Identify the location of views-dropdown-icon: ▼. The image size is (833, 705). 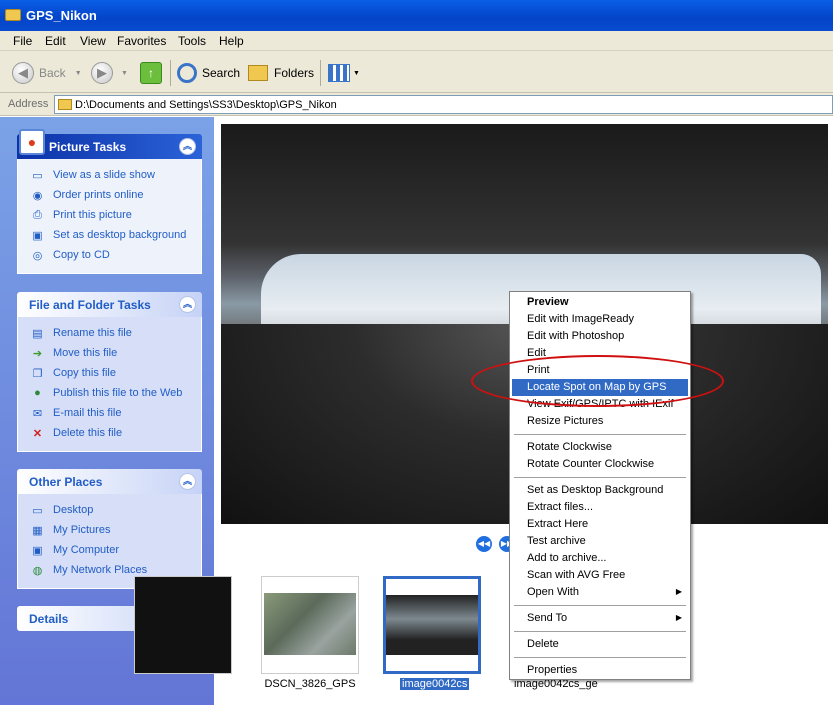
(356, 73).